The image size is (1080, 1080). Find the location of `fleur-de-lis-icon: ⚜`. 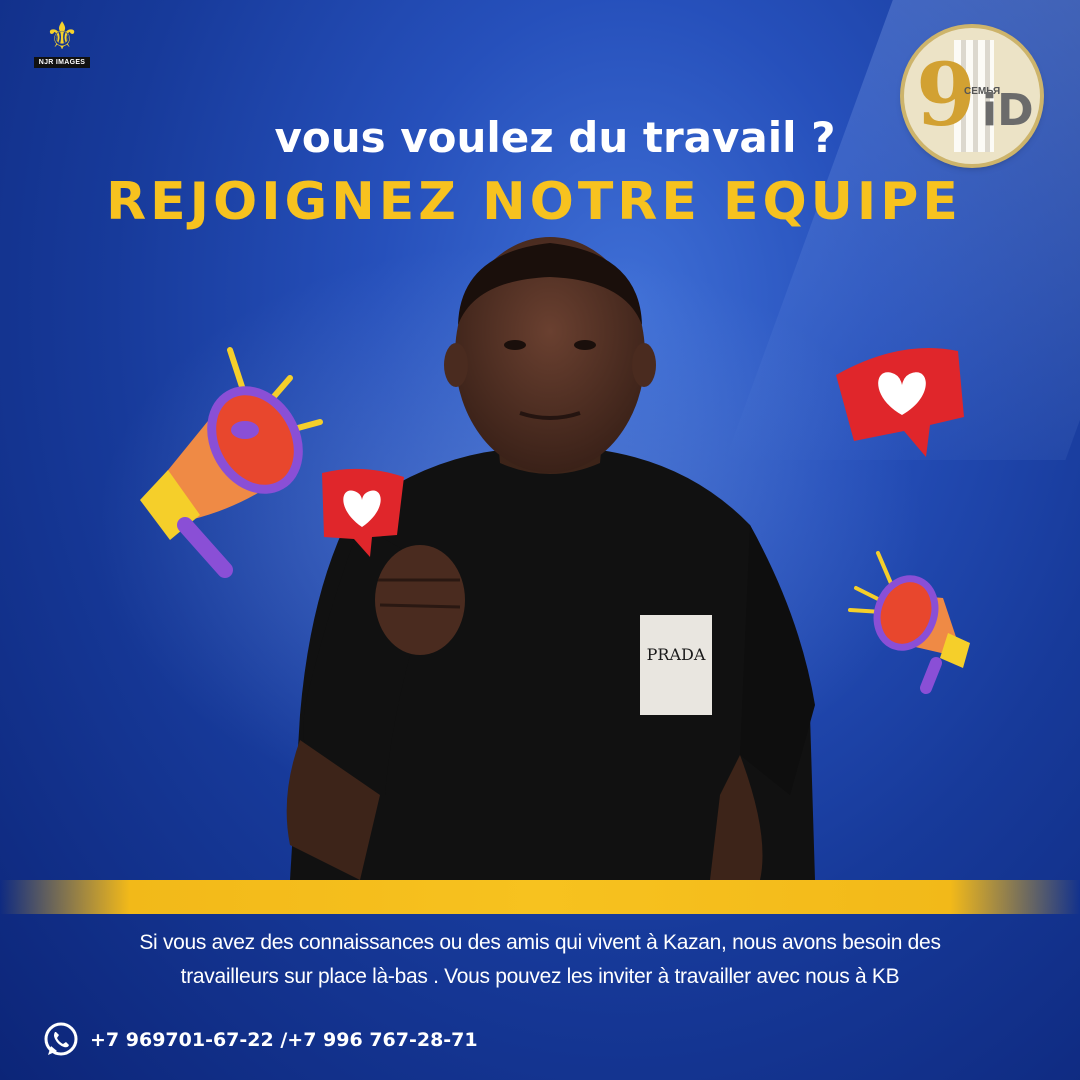

fleur-de-lis-icon: ⚜ is located at coordinates (62, 36).